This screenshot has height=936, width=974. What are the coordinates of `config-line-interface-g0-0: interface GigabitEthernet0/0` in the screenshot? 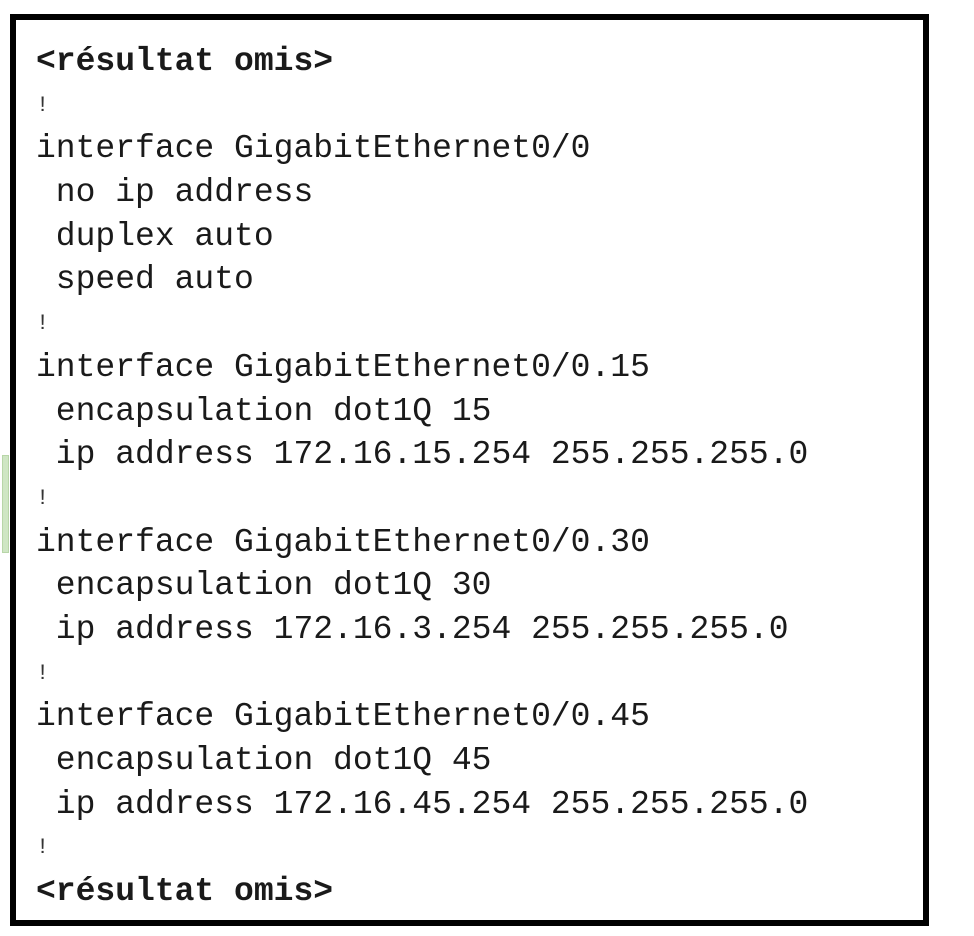 It's located at (313, 149).